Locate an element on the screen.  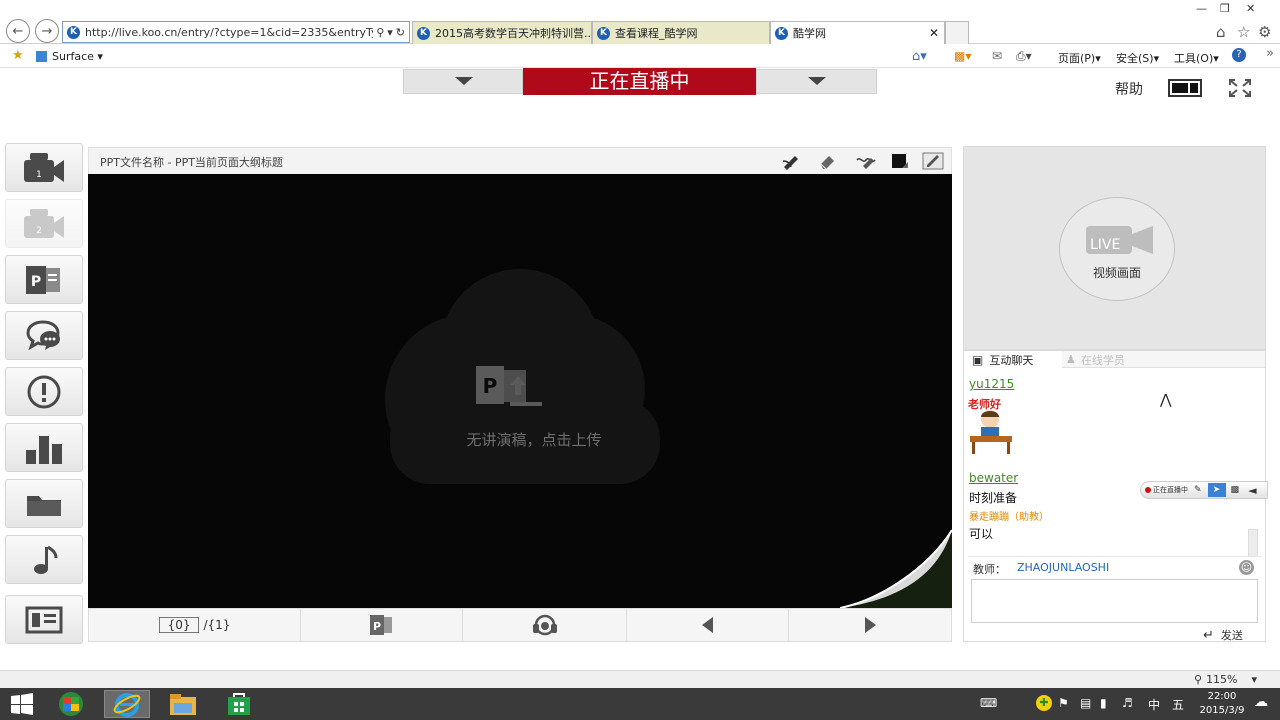
tab-2: K 酷学网 ✕ is located at coordinates (857, 32).